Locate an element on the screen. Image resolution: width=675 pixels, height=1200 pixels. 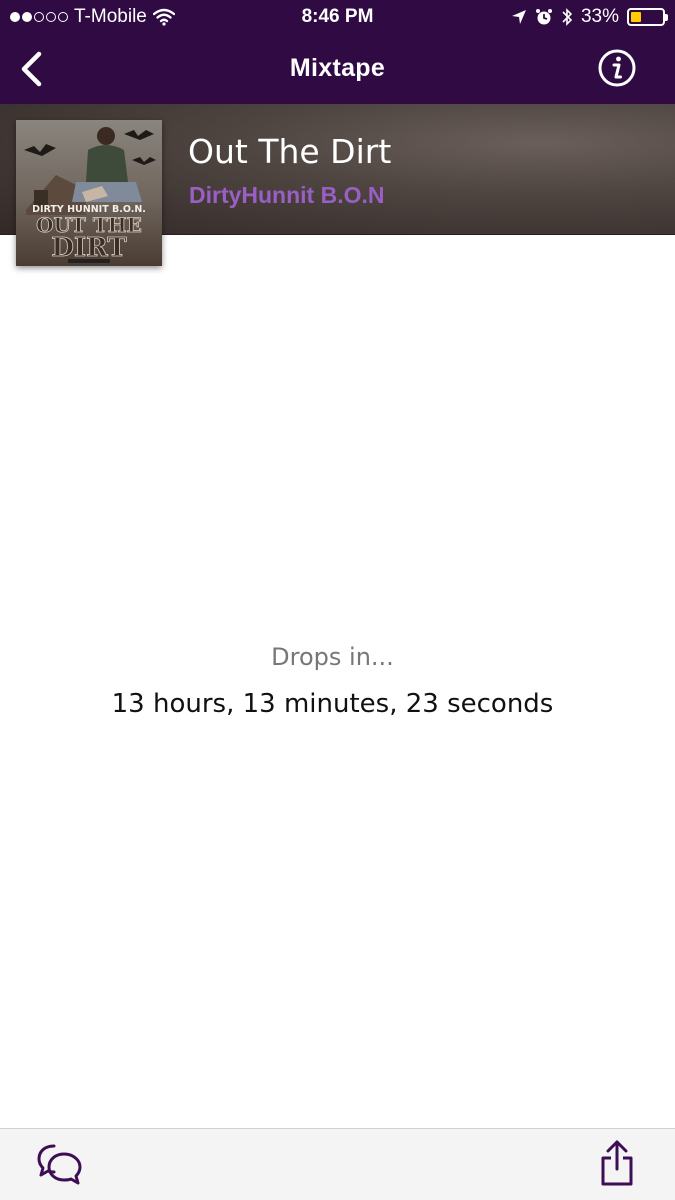
info-button is located at coordinates (617, 68).